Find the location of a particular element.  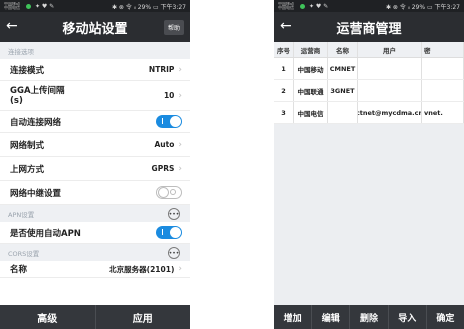

section-apn-settings: APN设置 ••• is located at coordinates (95, 213).